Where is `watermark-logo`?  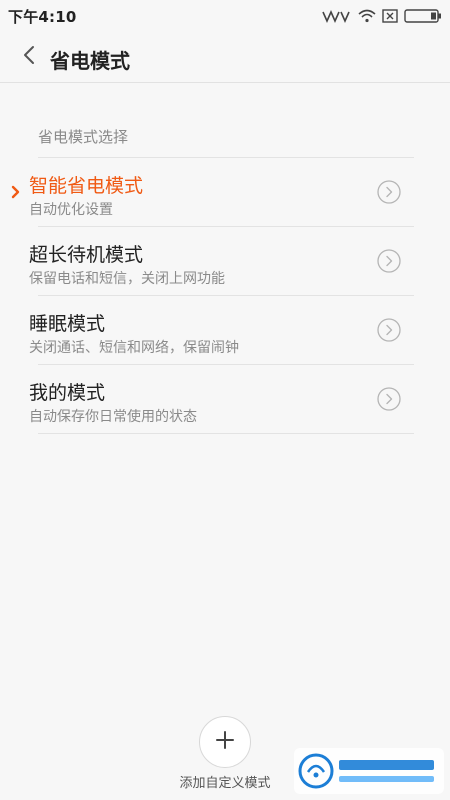
watermark-logo is located at coordinates (369, 771).